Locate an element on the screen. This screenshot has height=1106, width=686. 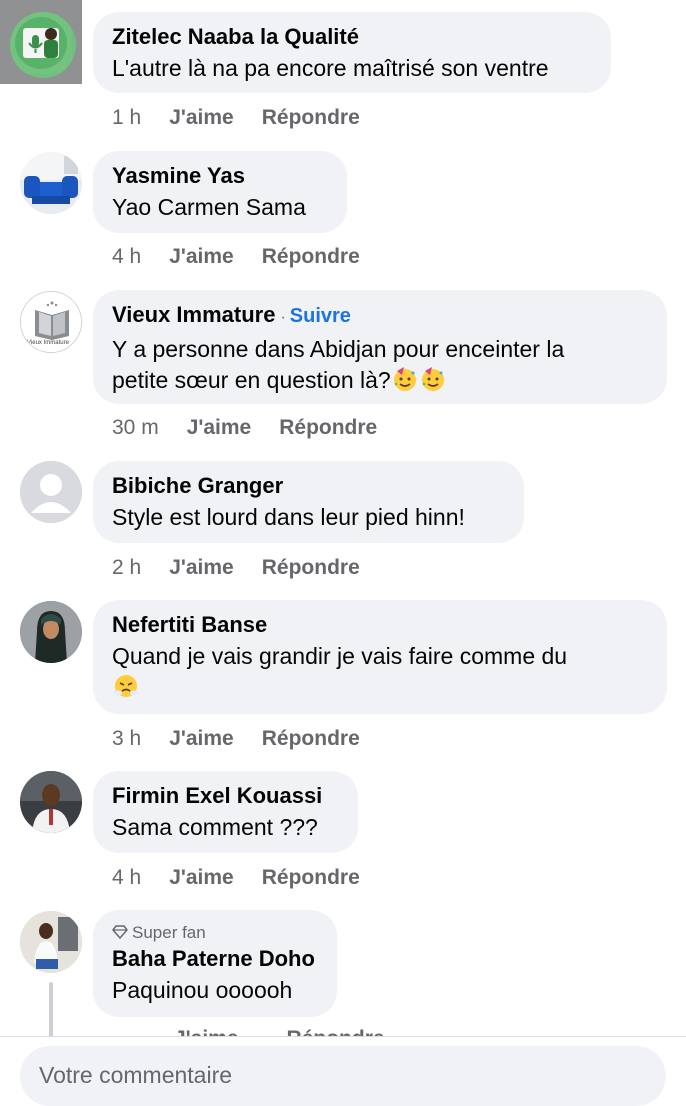
comment-bubble: Firmin Exel Kouassi Sama comment ??? is located at coordinates (225, 812).